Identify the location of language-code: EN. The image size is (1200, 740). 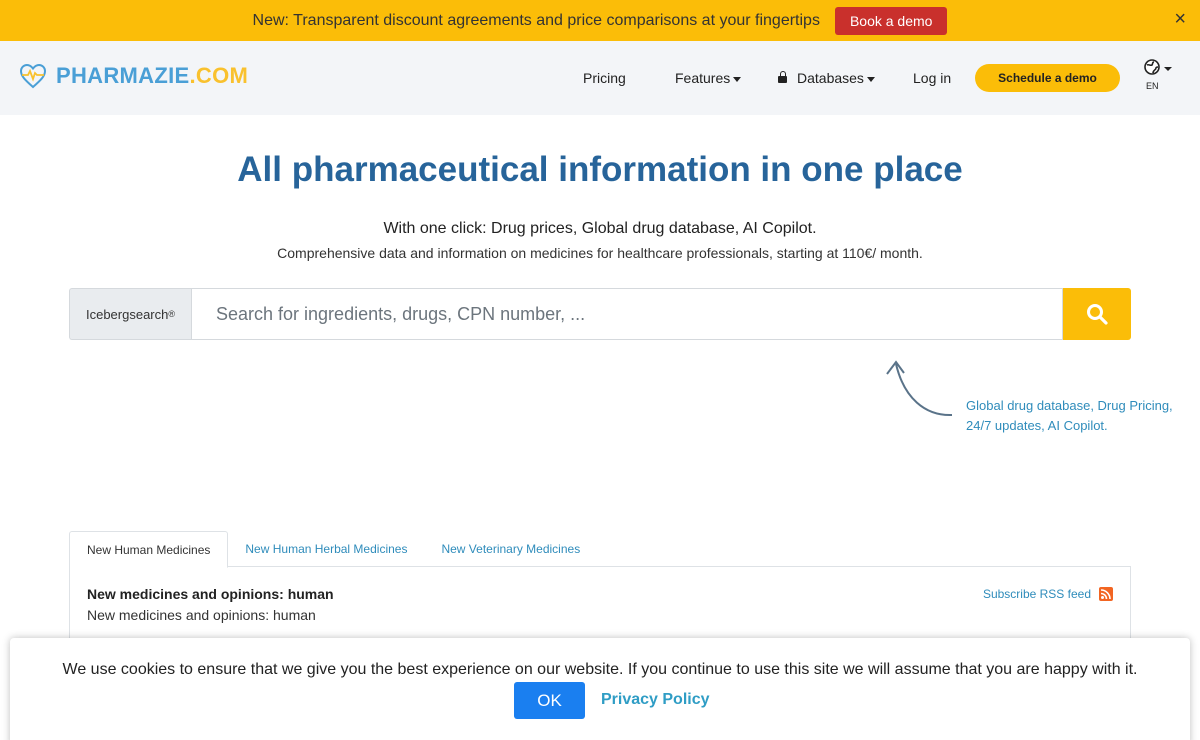
(1152, 86).